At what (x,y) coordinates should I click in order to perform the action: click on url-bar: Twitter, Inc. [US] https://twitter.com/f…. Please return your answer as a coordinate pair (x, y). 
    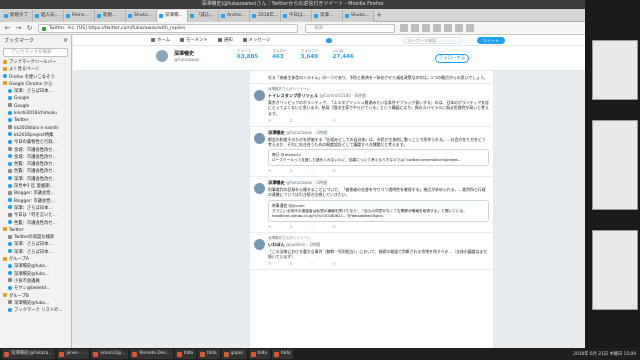
    Looking at the image, I should click on (168, 28).